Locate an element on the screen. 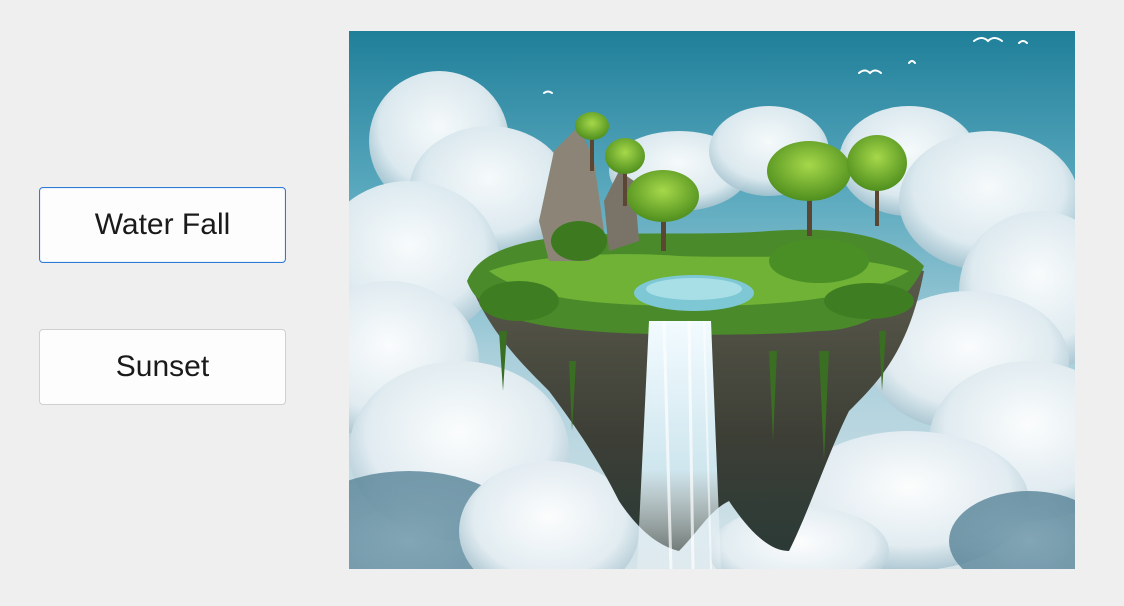  sunset-button: Sunset is located at coordinates (162, 367).